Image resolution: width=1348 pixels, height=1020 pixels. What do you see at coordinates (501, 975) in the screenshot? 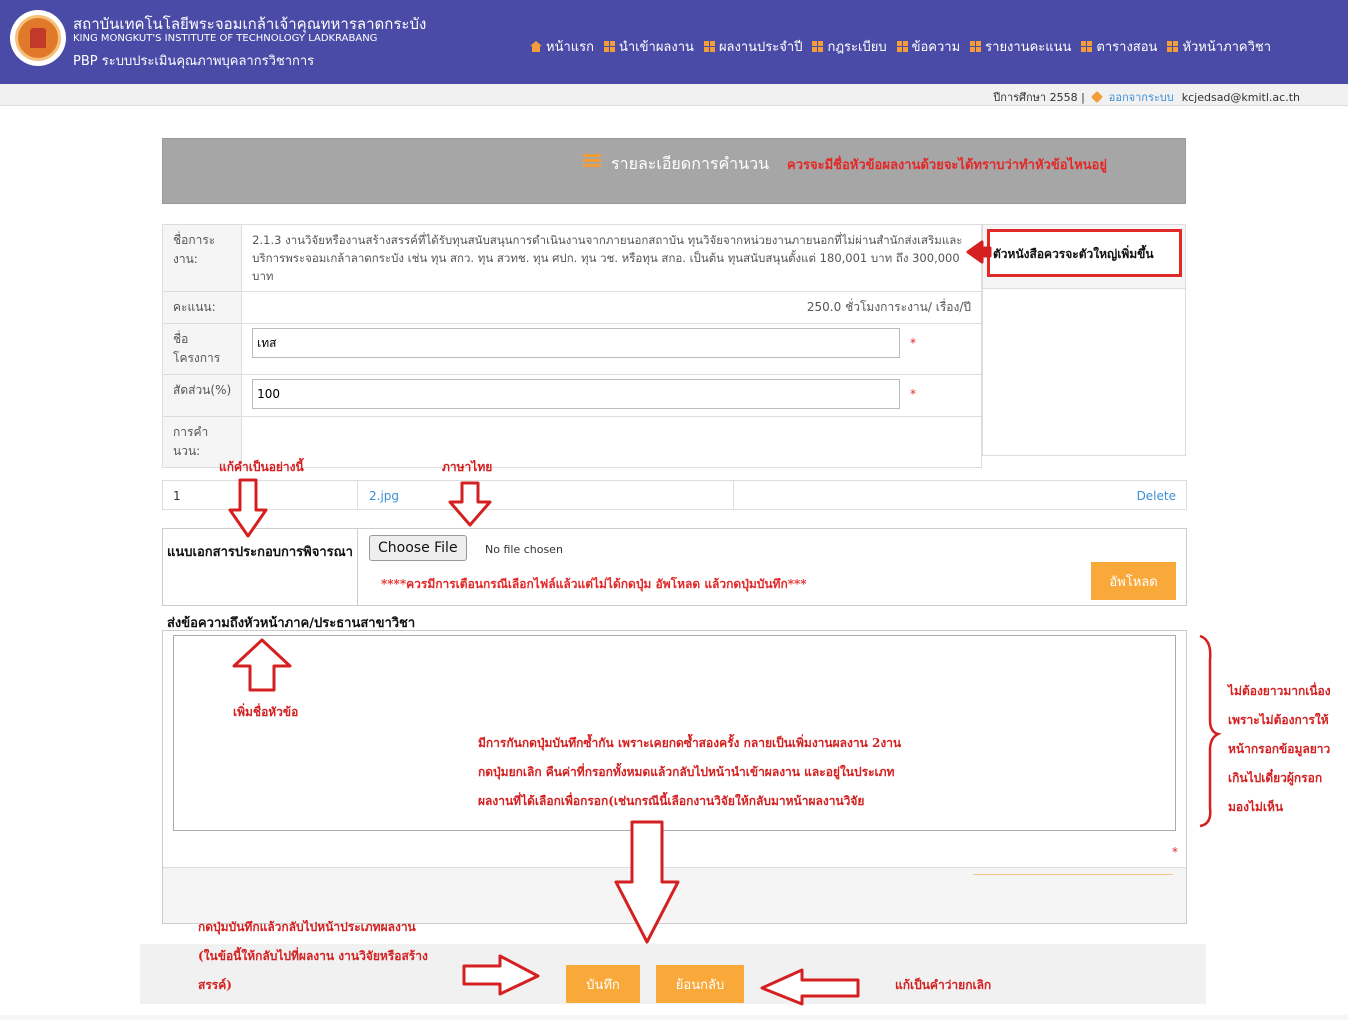
I see `arrow-right-icon` at bounding box center [501, 975].